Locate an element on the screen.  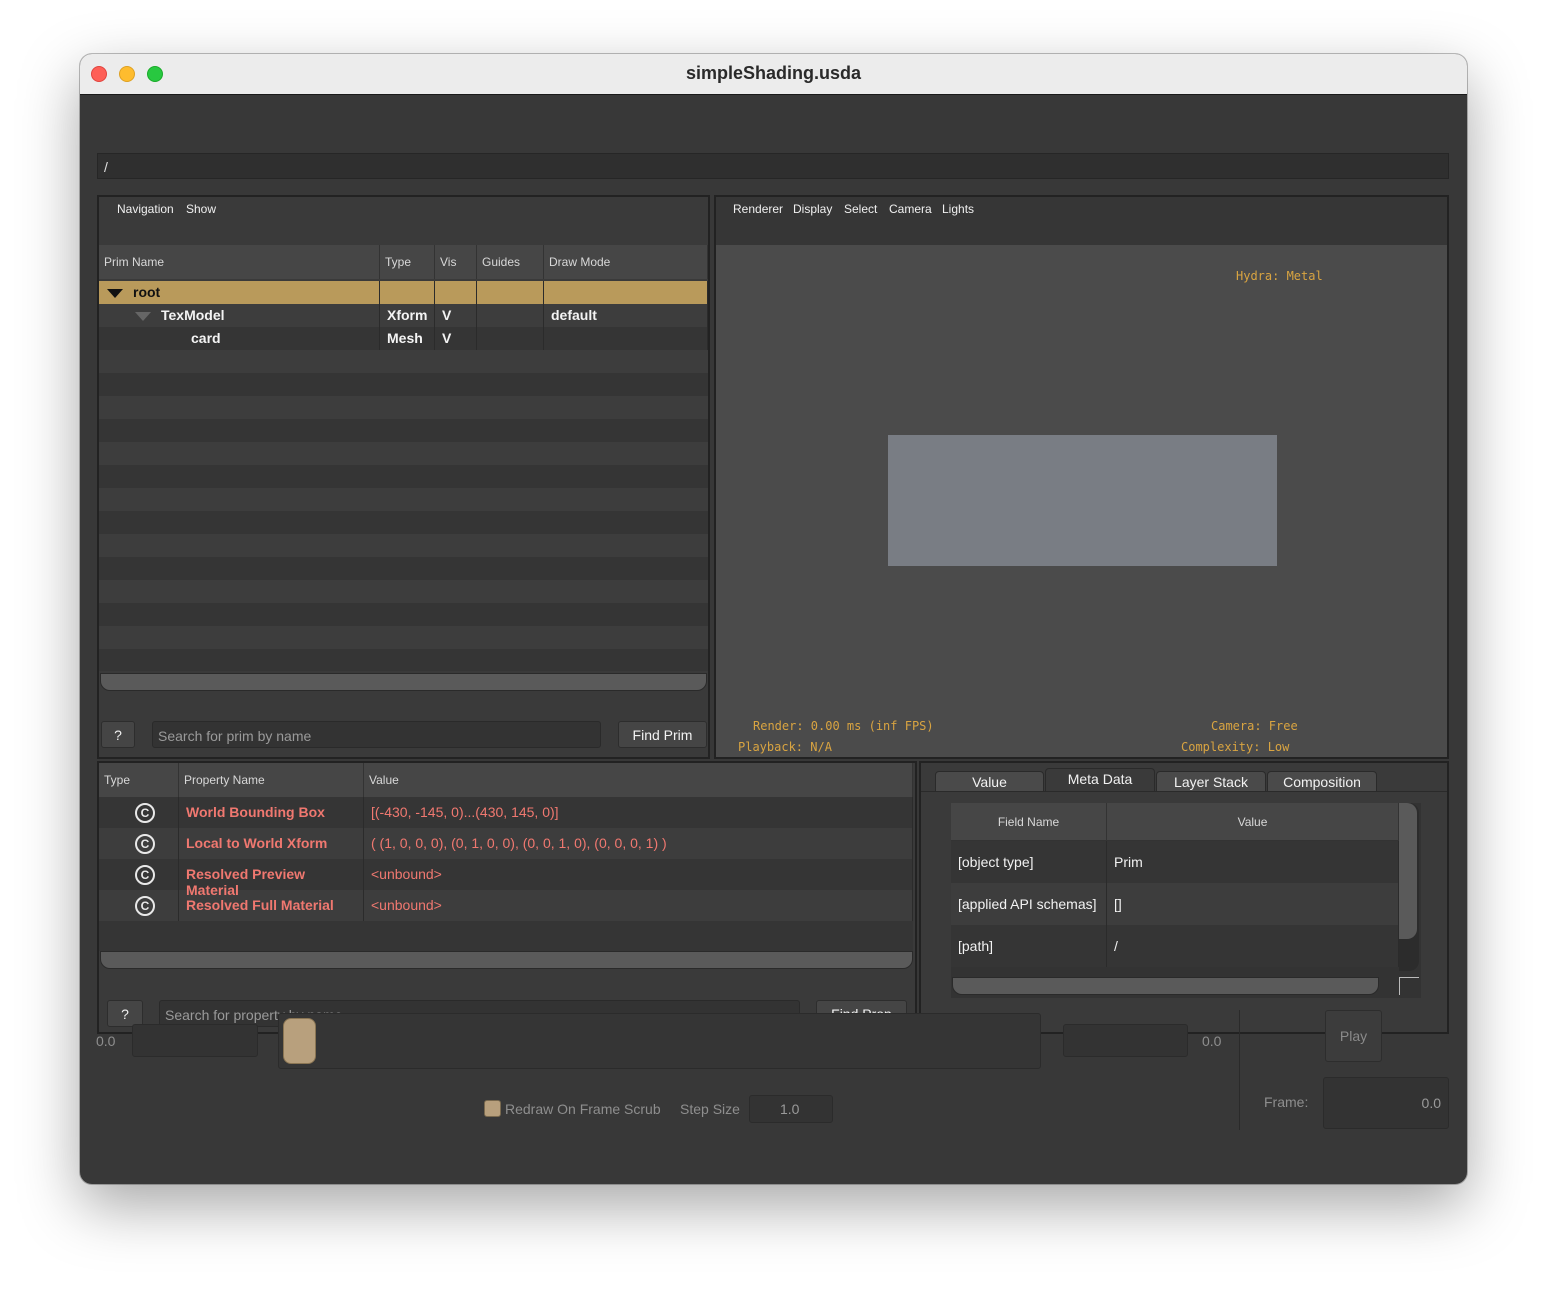
resize-corner-icon is located at coordinates (1409, 986).